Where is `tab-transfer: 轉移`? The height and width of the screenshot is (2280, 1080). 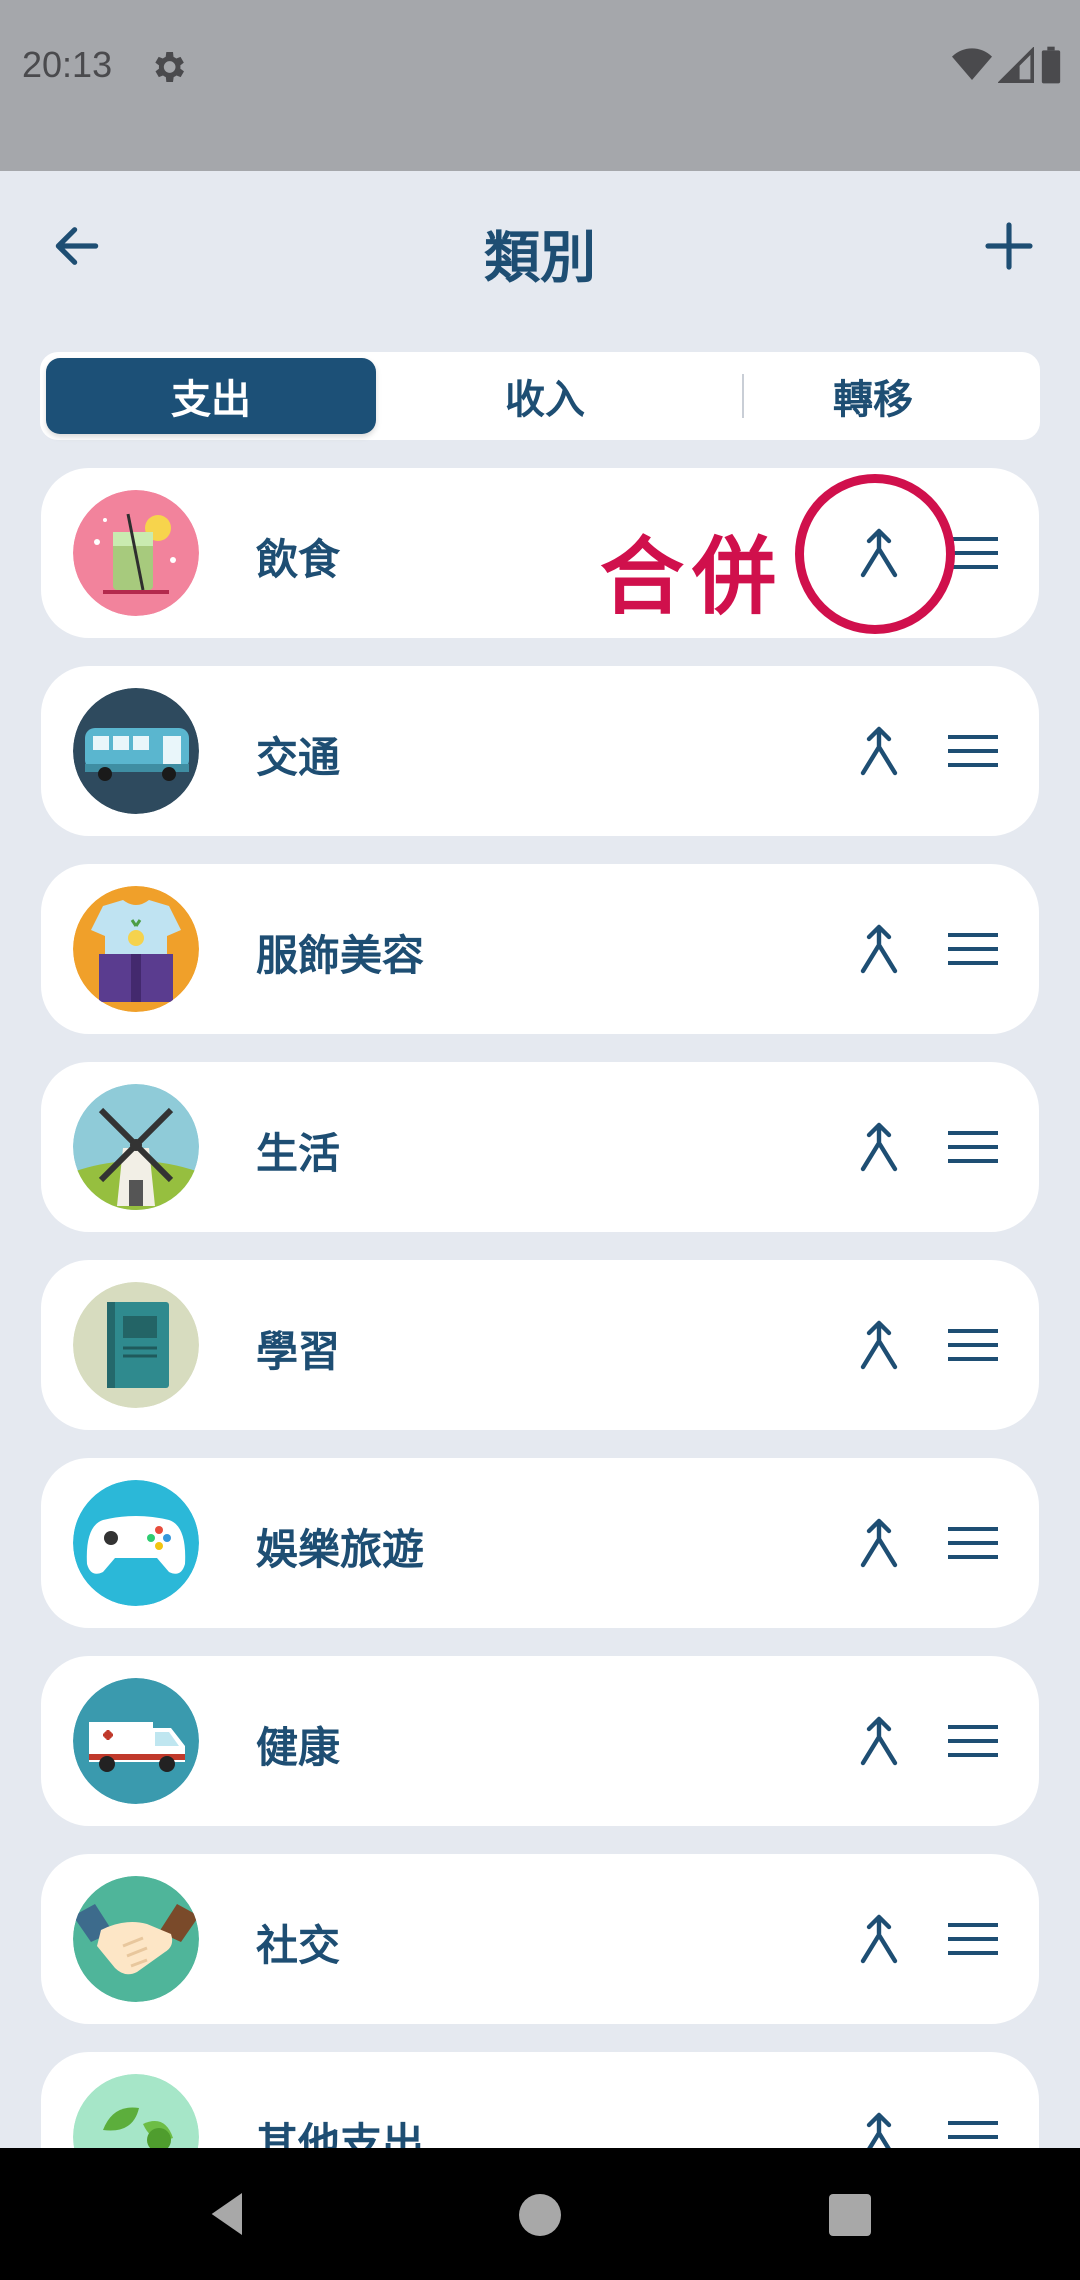 tab-transfer: 轉移 is located at coordinates (873, 396).